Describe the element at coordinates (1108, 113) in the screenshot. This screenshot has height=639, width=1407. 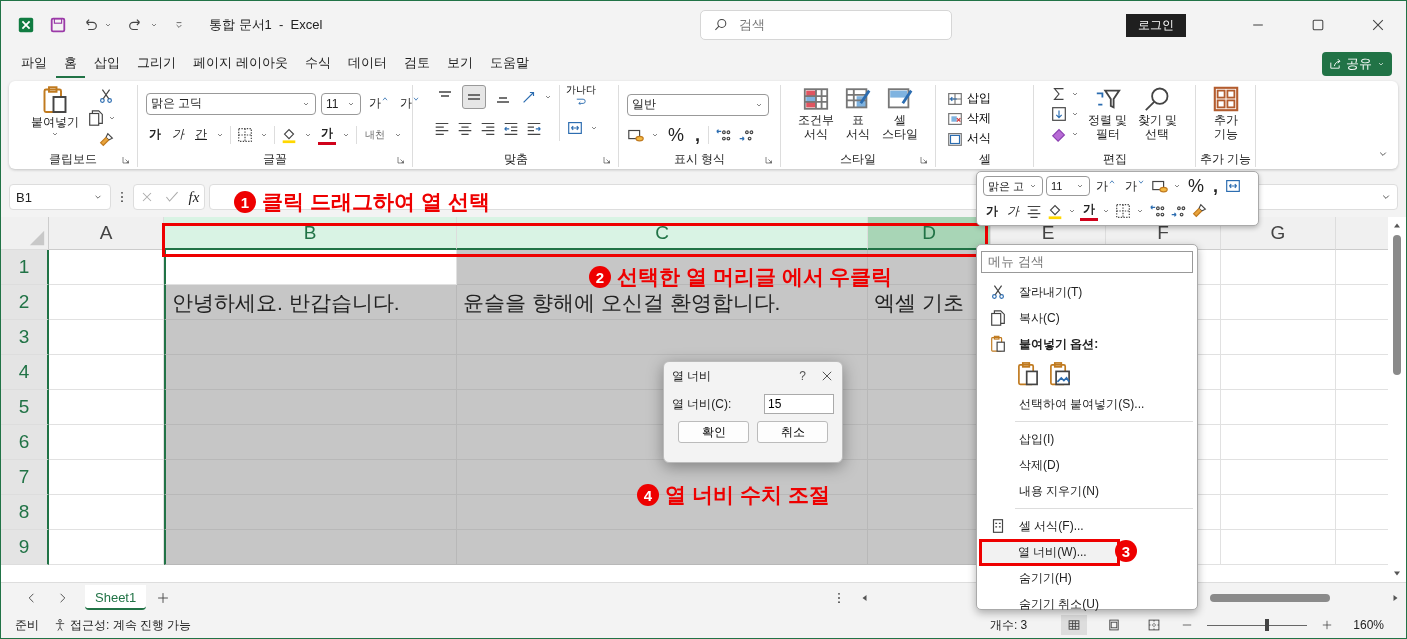
I see `editing-button: 정렬 및 필터` at that location.